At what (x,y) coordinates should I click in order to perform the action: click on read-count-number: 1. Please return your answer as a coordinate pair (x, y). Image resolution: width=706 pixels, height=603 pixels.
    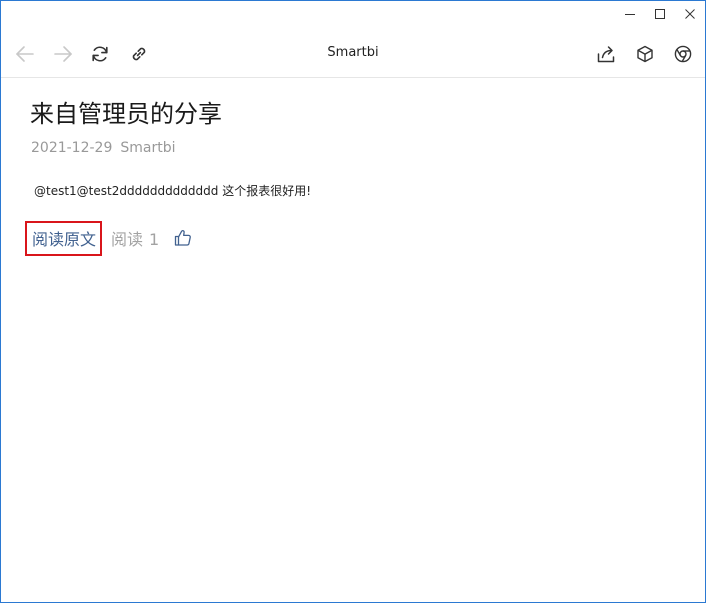
    Looking at the image, I should click on (154, 239).